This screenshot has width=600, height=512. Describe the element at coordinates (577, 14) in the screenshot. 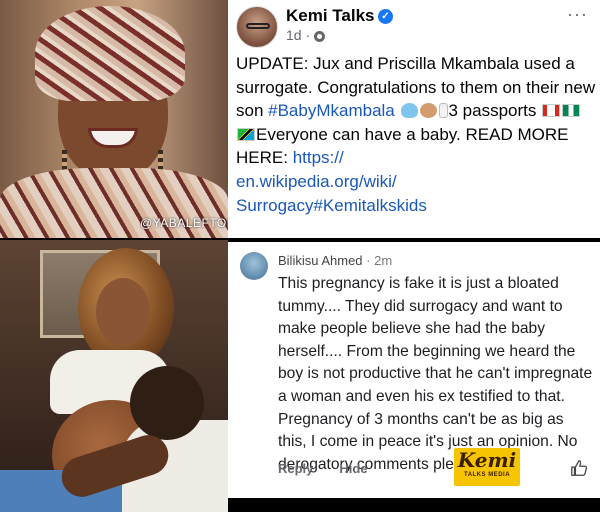

I see `more-options-button: ···` at that location.